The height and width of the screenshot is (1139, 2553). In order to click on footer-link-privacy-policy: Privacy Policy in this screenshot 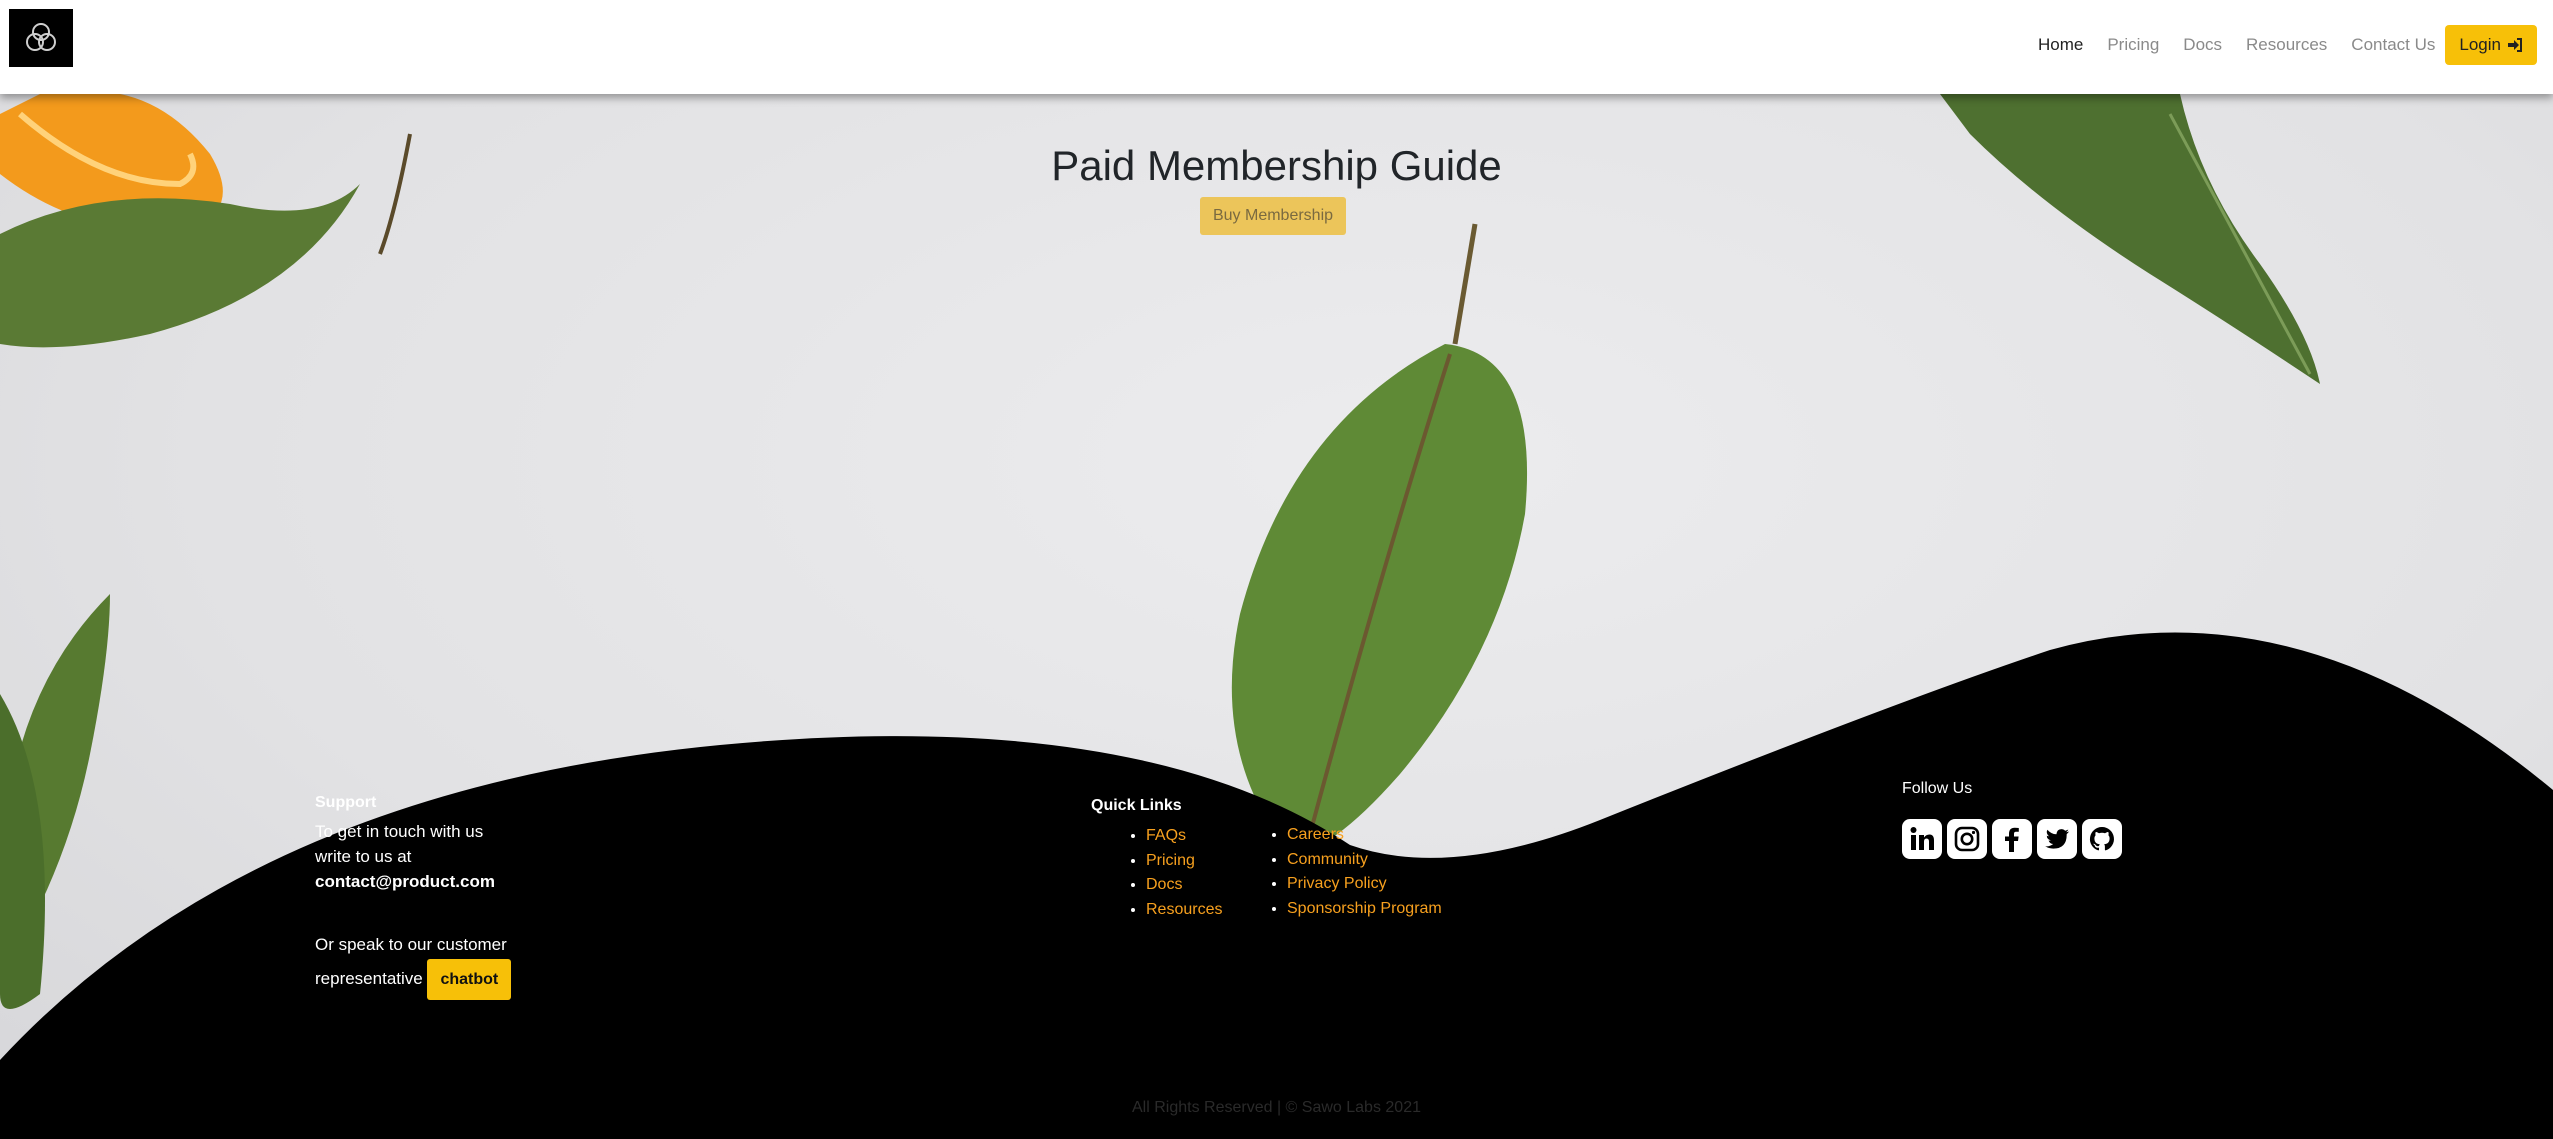, I will do `click(1337, 883)`.